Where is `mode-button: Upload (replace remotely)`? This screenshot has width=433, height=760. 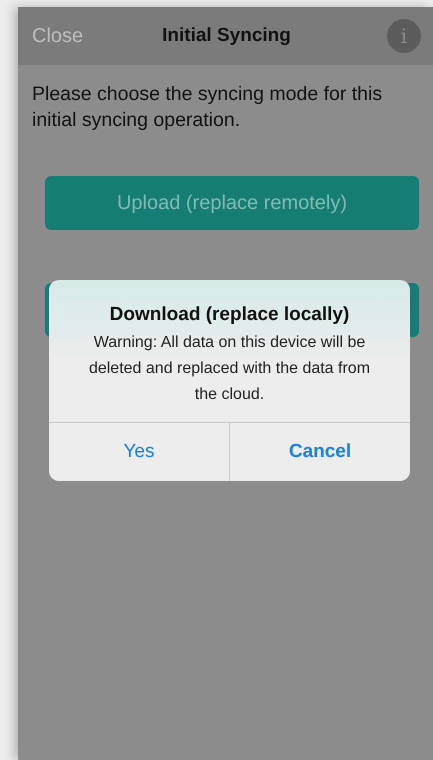 mode-button: Upload (replace remotely) is located at coordinates (232, 203).